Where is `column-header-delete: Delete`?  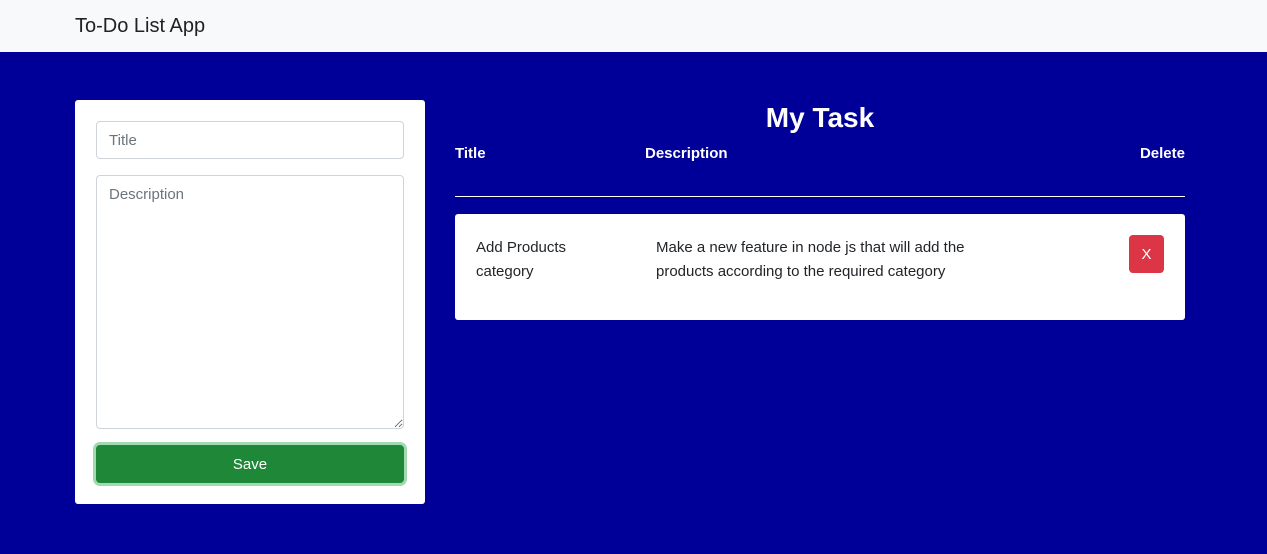
column-header-delete: Delete is located at coordinates (1162, 153).